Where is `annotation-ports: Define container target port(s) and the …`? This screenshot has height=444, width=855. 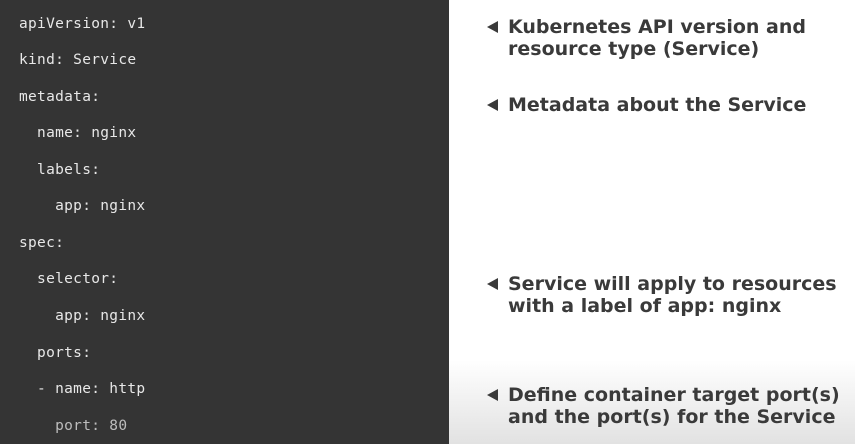 annotation-ports: Define container target port(s) and the … is located at coordinates (667, 406).